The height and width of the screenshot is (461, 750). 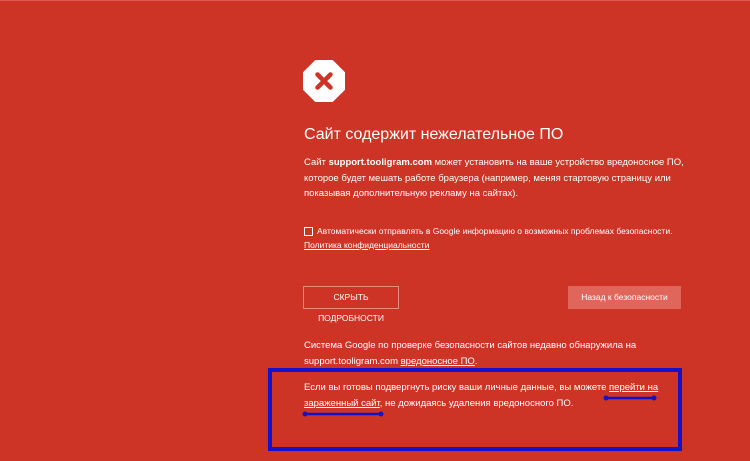 I want to click on report-checkbox, so click(x=308, y=231).